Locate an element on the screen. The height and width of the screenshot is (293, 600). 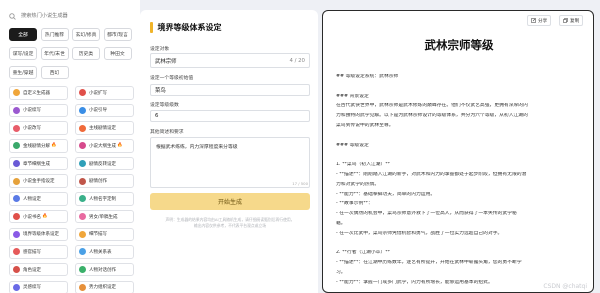
tool-label: 主线剧情设定 is located at coordinates (102, 129).